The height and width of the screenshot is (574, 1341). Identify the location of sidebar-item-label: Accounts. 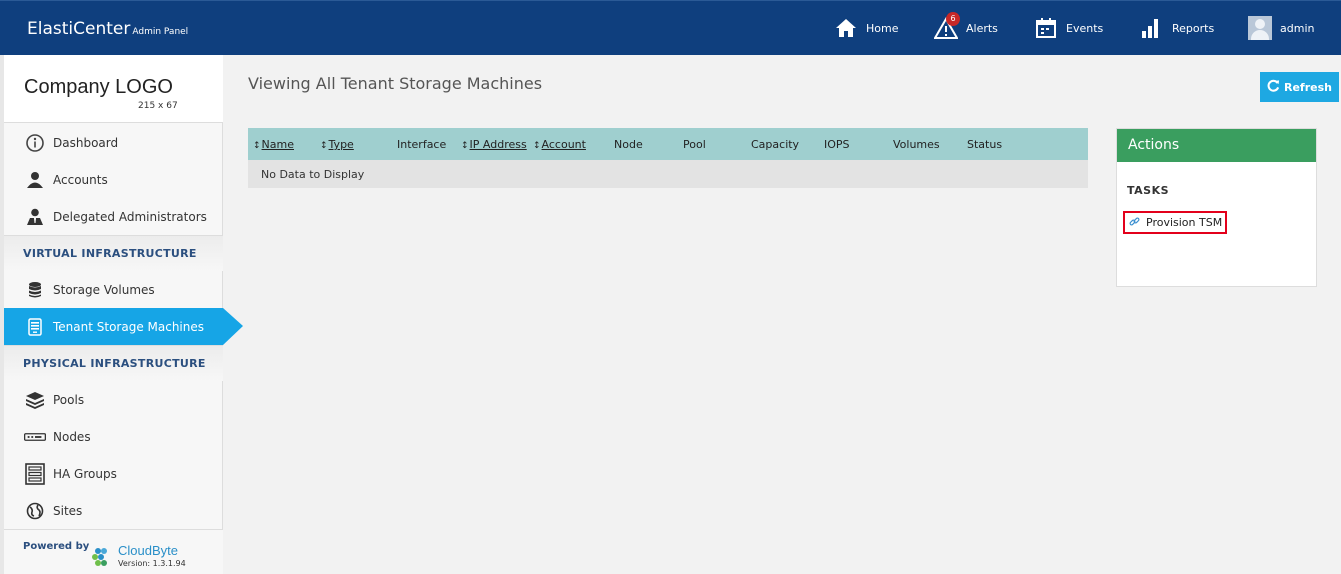
(80, 179).